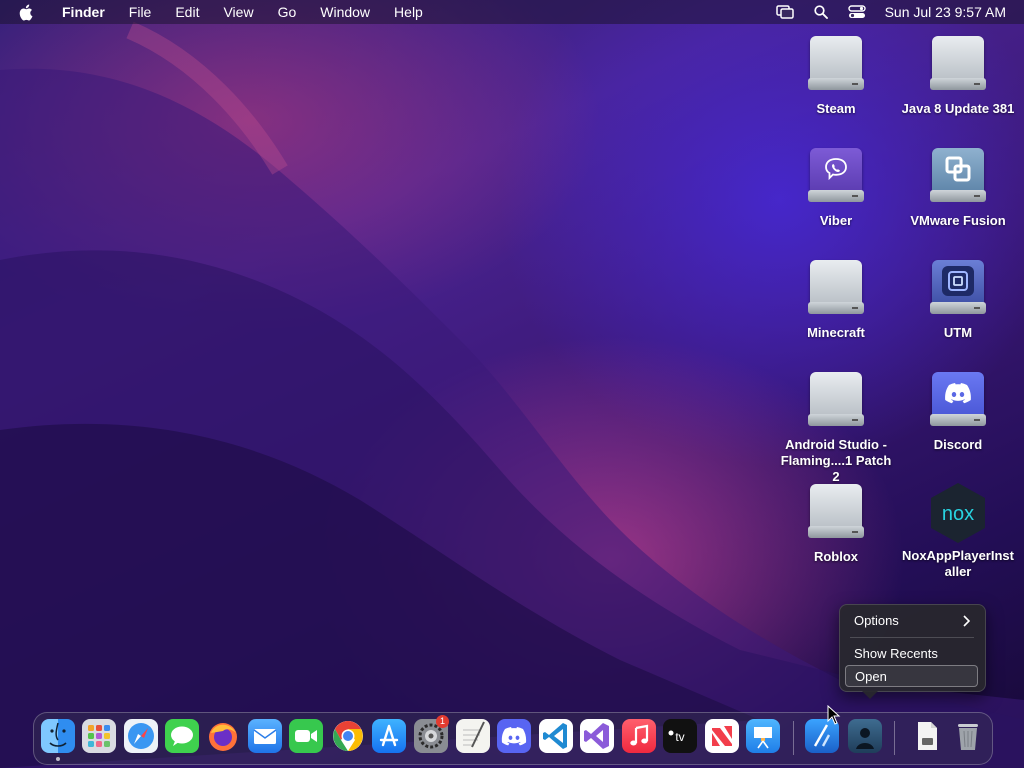 The image size is (1024, 768). Describe the element at coordinates (966, 622) in the screenshot. I see `chevron-right-icon` at that location.